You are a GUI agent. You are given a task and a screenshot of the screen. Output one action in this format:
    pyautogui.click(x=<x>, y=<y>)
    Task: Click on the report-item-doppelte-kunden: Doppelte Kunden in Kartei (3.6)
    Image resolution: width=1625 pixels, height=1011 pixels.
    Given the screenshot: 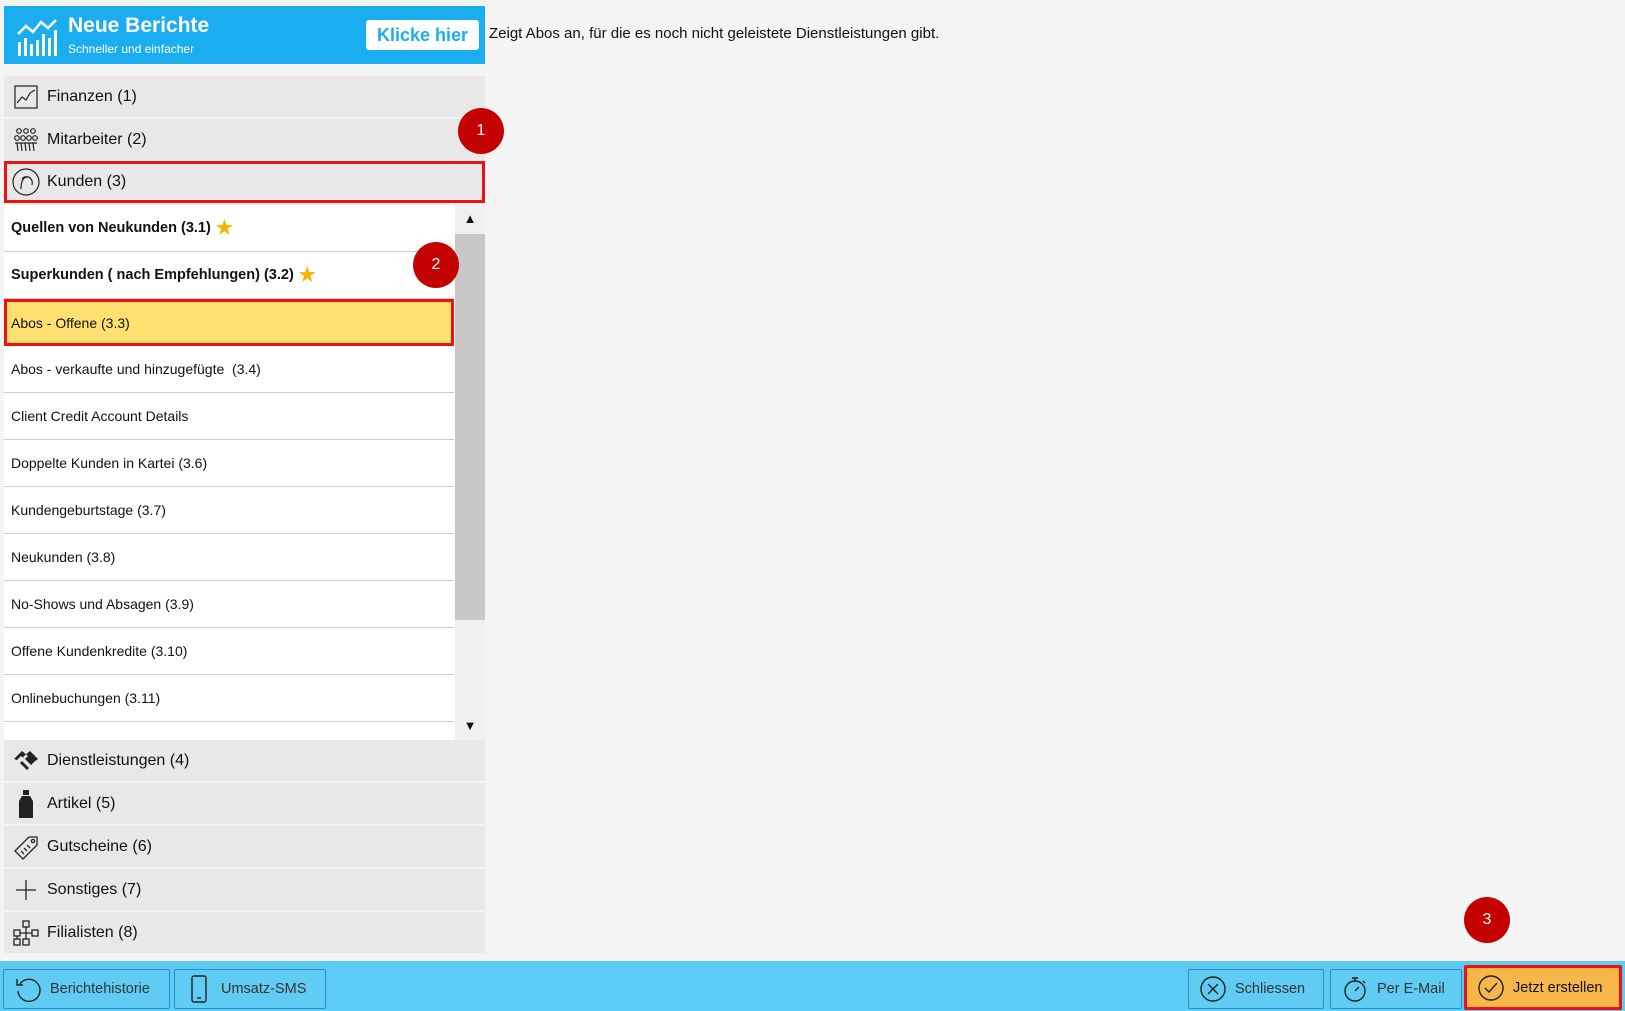 What is the action you would take?
    pyautogui.click(x=229, y=463)
    